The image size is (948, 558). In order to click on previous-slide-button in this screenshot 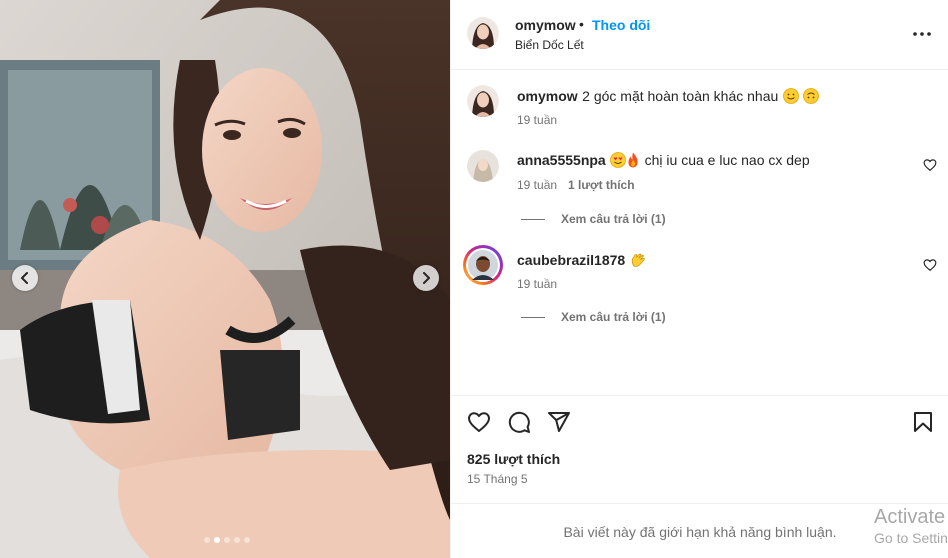, I will do `click(25, 278)`.